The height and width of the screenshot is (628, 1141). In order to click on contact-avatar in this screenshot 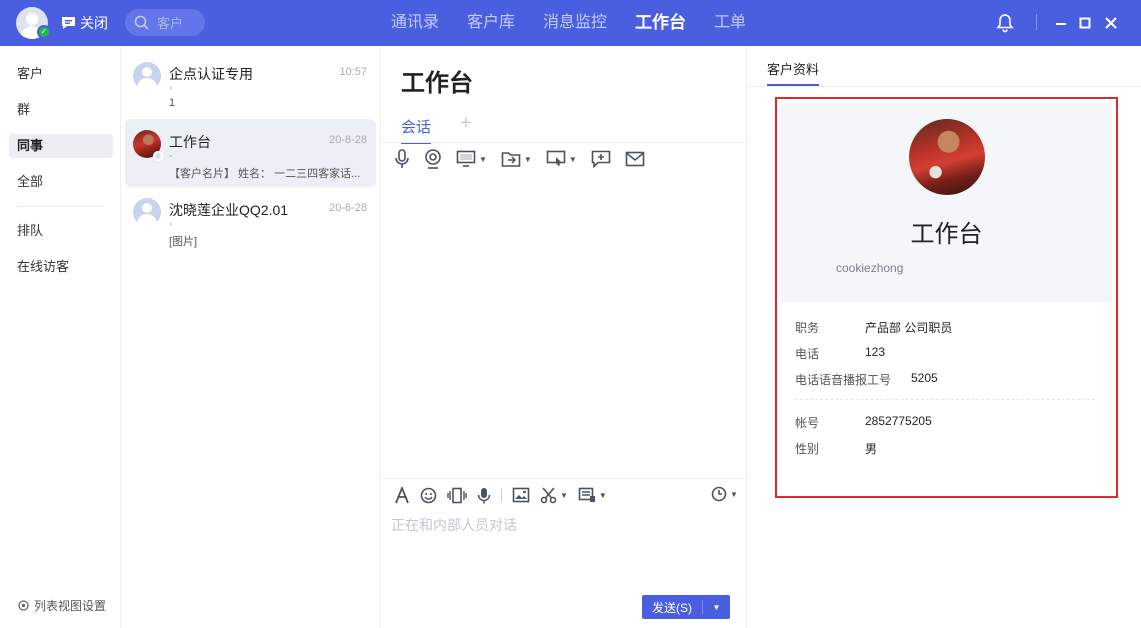, I will do `click(147, 76)`.